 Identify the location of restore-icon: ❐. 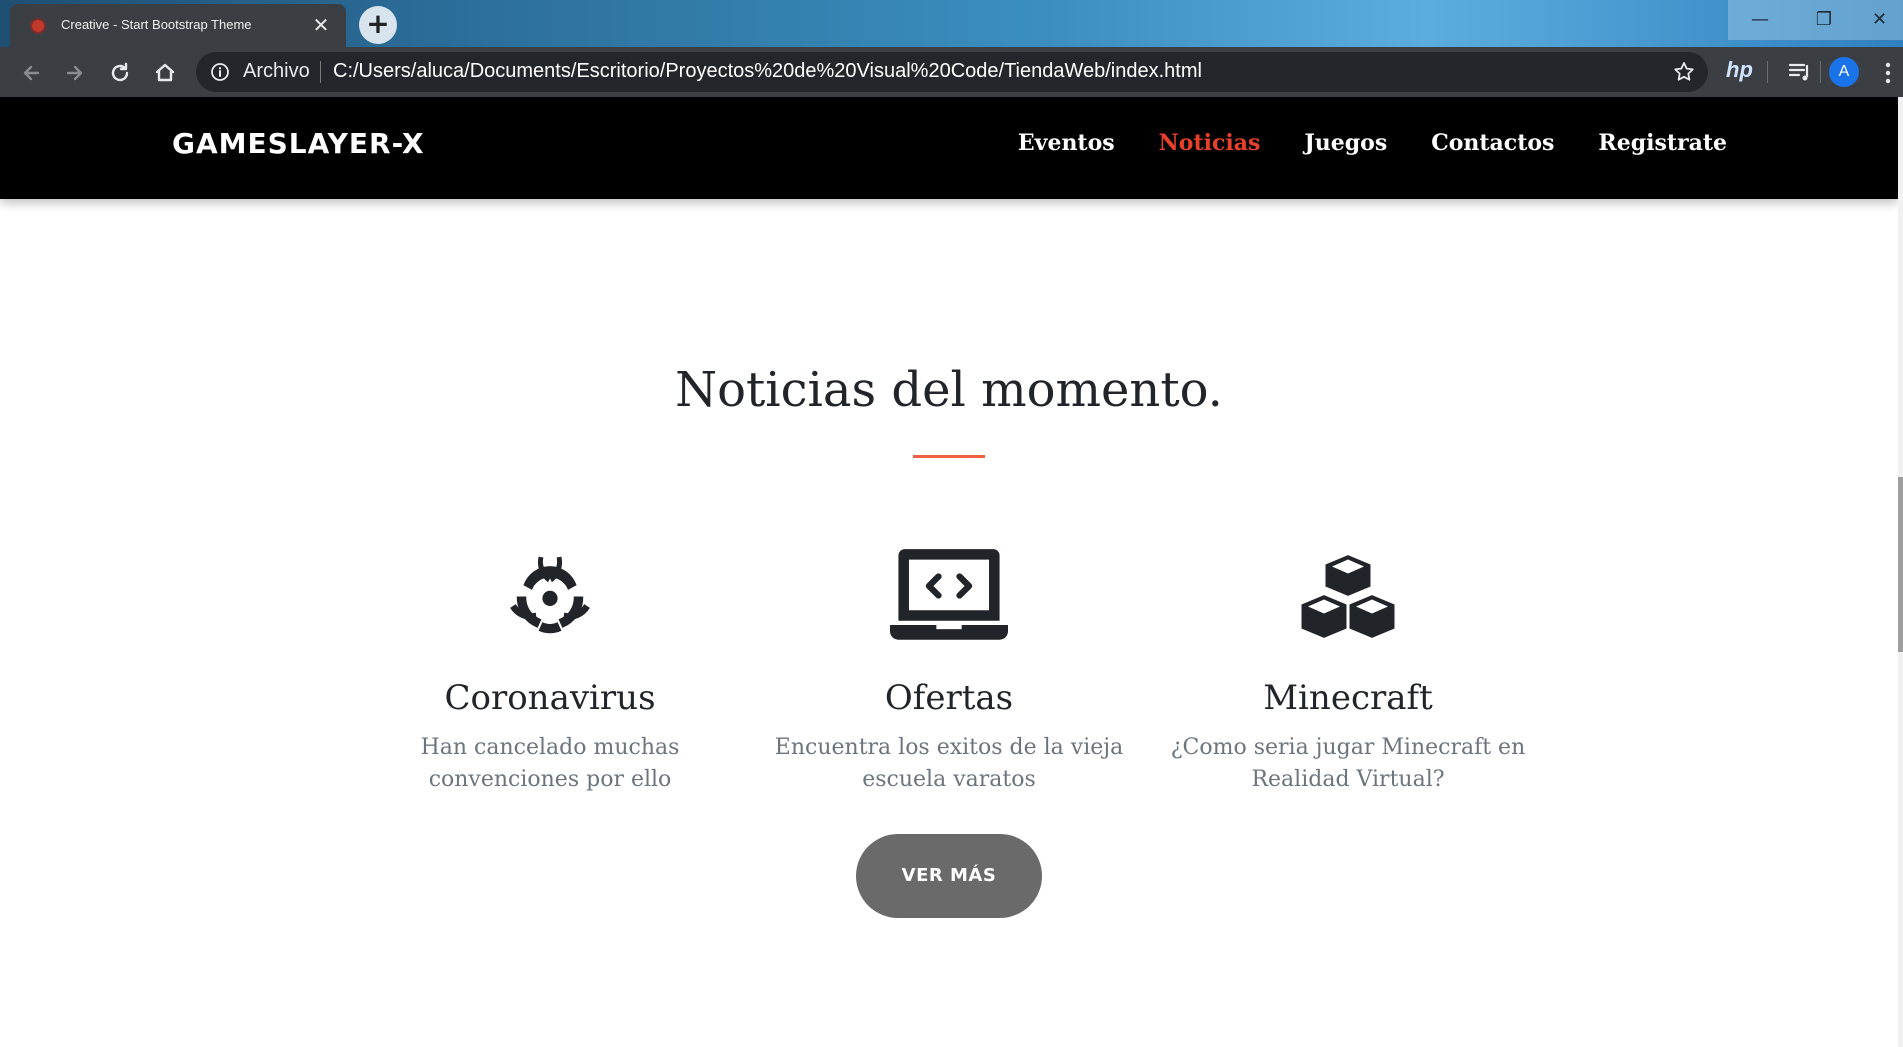
(1824, 20).